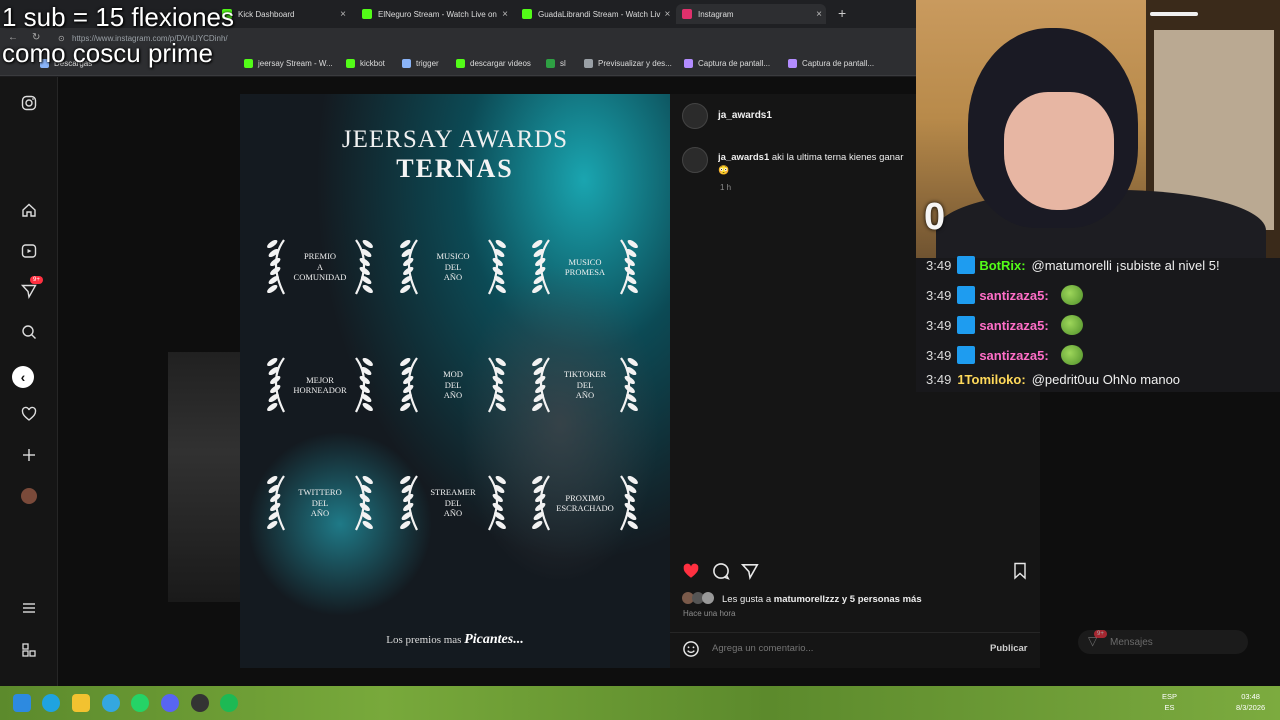 The image size is (1280, 720). I want to click on author-username: ja_awards1, so click(745, 115).